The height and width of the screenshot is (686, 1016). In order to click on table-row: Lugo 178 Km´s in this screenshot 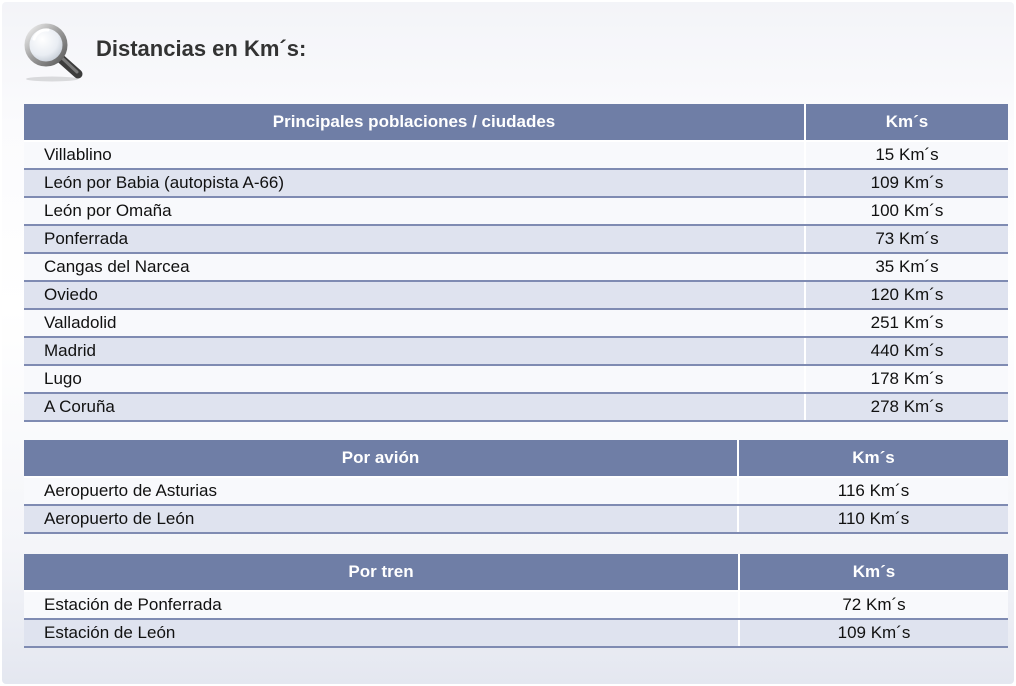, I will do `click(516, 379)`.